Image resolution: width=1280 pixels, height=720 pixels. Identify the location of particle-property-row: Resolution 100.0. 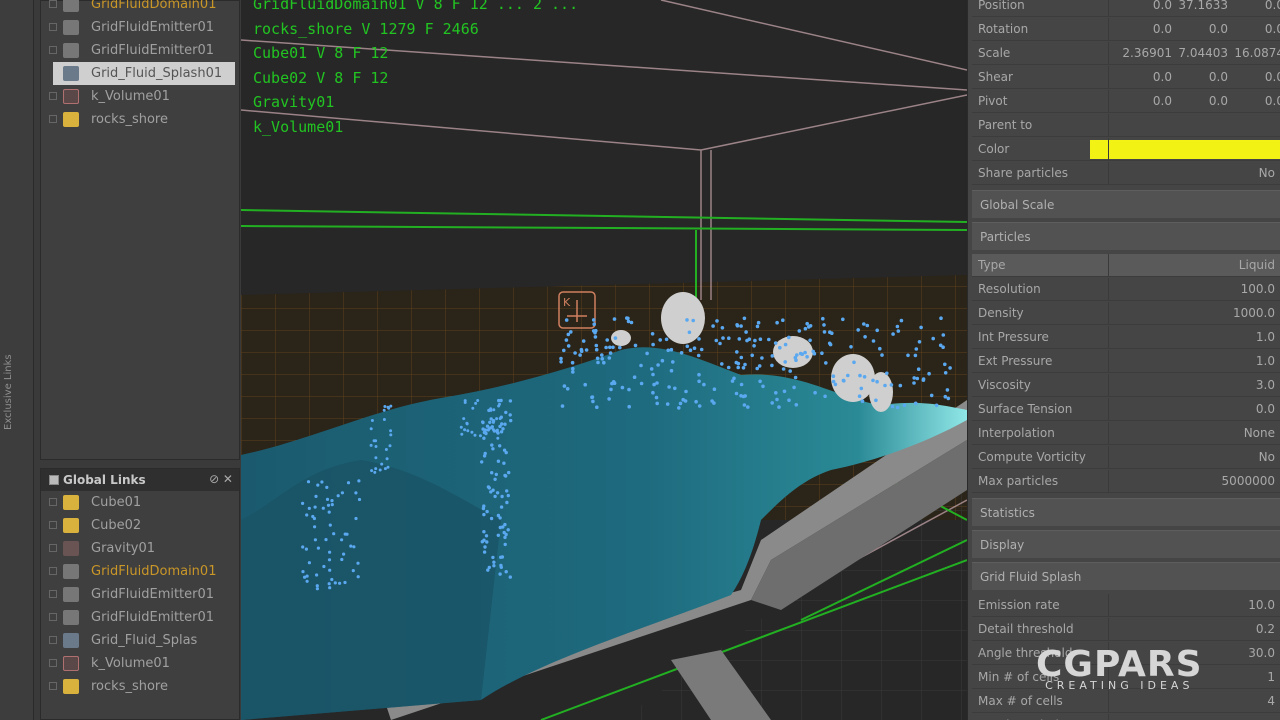
(1126, 289).